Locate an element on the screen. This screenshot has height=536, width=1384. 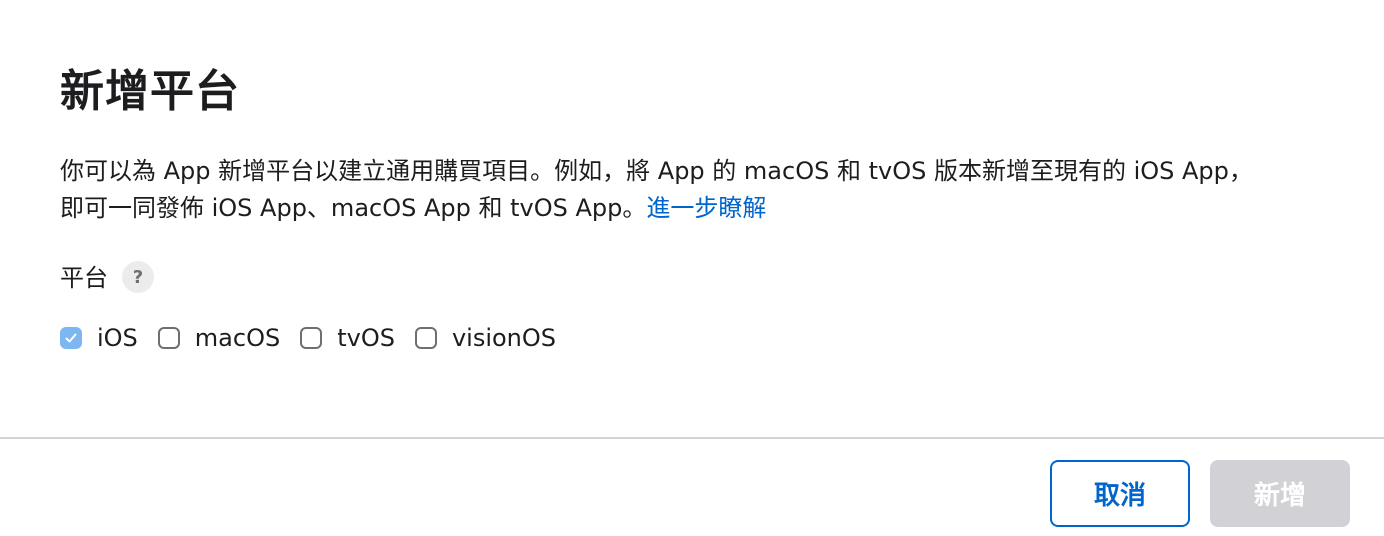
checkbox-label-macos: macOS is located at coordinates (237, 338).